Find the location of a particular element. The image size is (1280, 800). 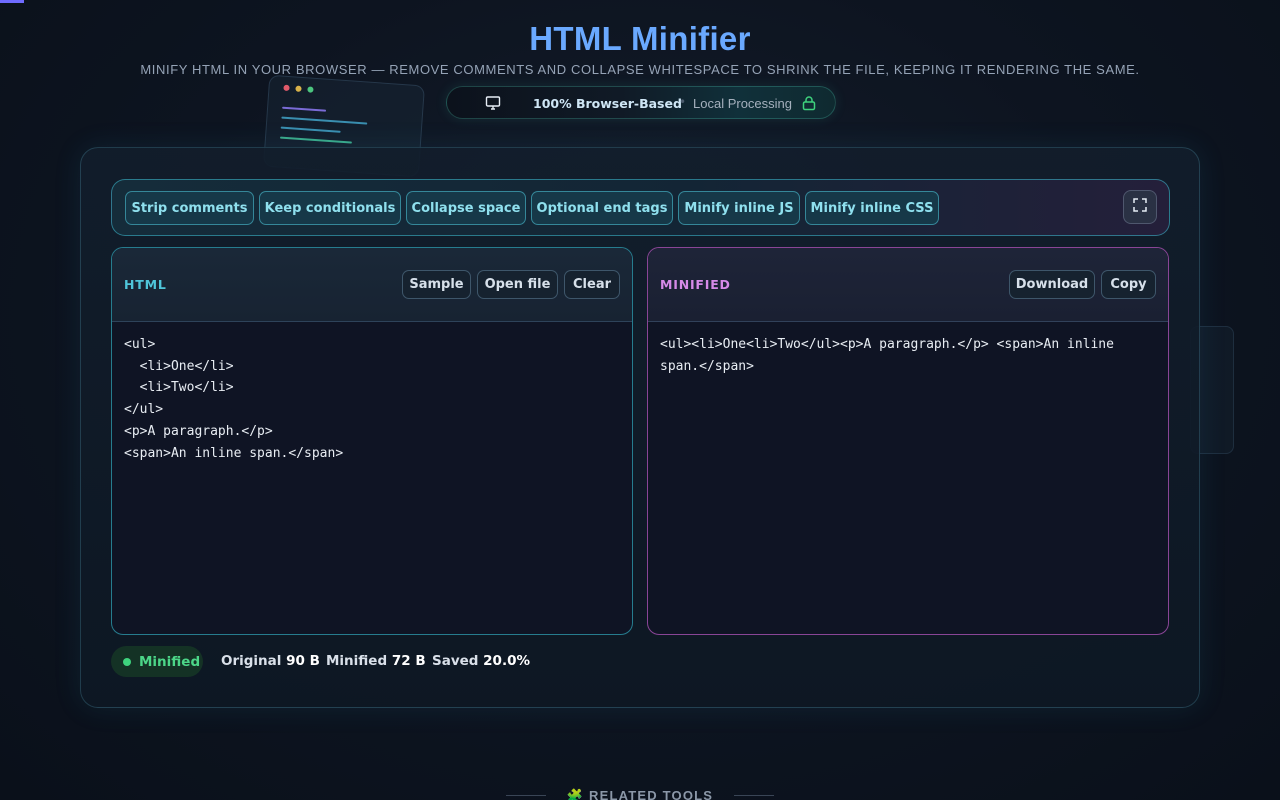

status-dot-icon is located at coordinates (127, 661).